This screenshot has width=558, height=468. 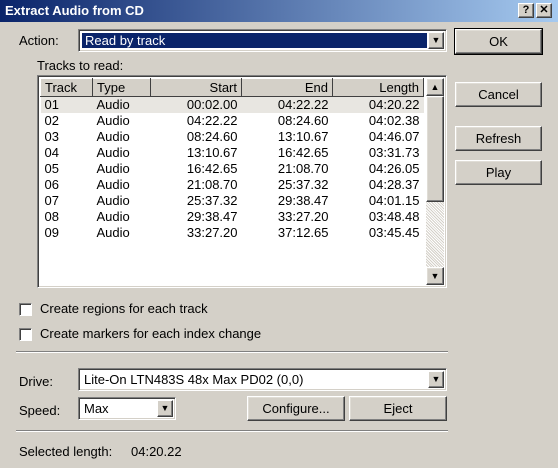 What do you see at coordinates (51, 200) in the screenshot?
I see `cell-track: 07` at bounding box center [51, 200].